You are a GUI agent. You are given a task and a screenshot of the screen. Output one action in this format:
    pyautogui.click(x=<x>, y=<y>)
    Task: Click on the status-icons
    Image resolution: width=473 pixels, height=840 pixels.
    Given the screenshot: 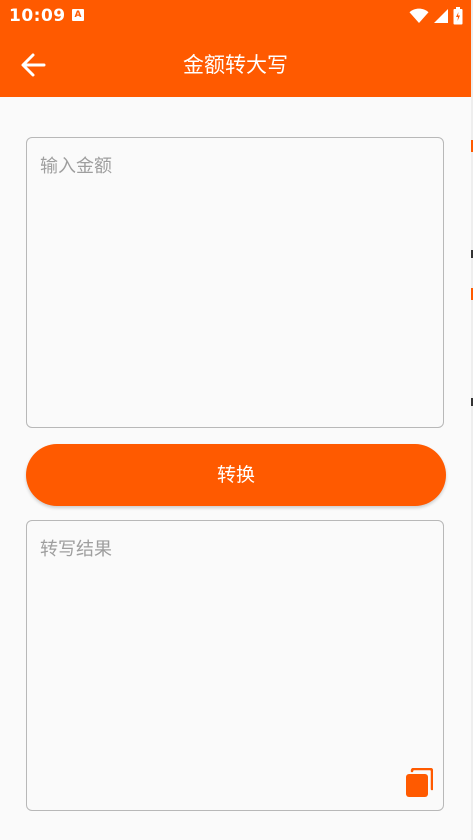 What is the action you would take?
    pyautogui.click(x=436, y=16)
    